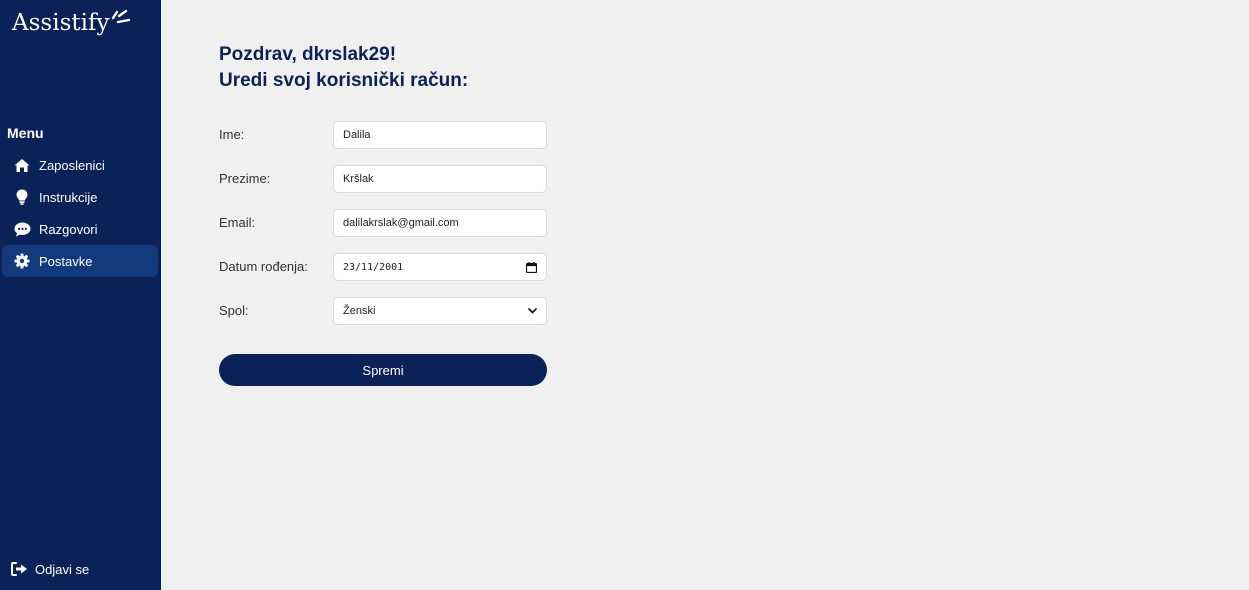  Describe the element at coordinates (359, 311) in the screenshot. I see `gender-value: Ženski` at that location.